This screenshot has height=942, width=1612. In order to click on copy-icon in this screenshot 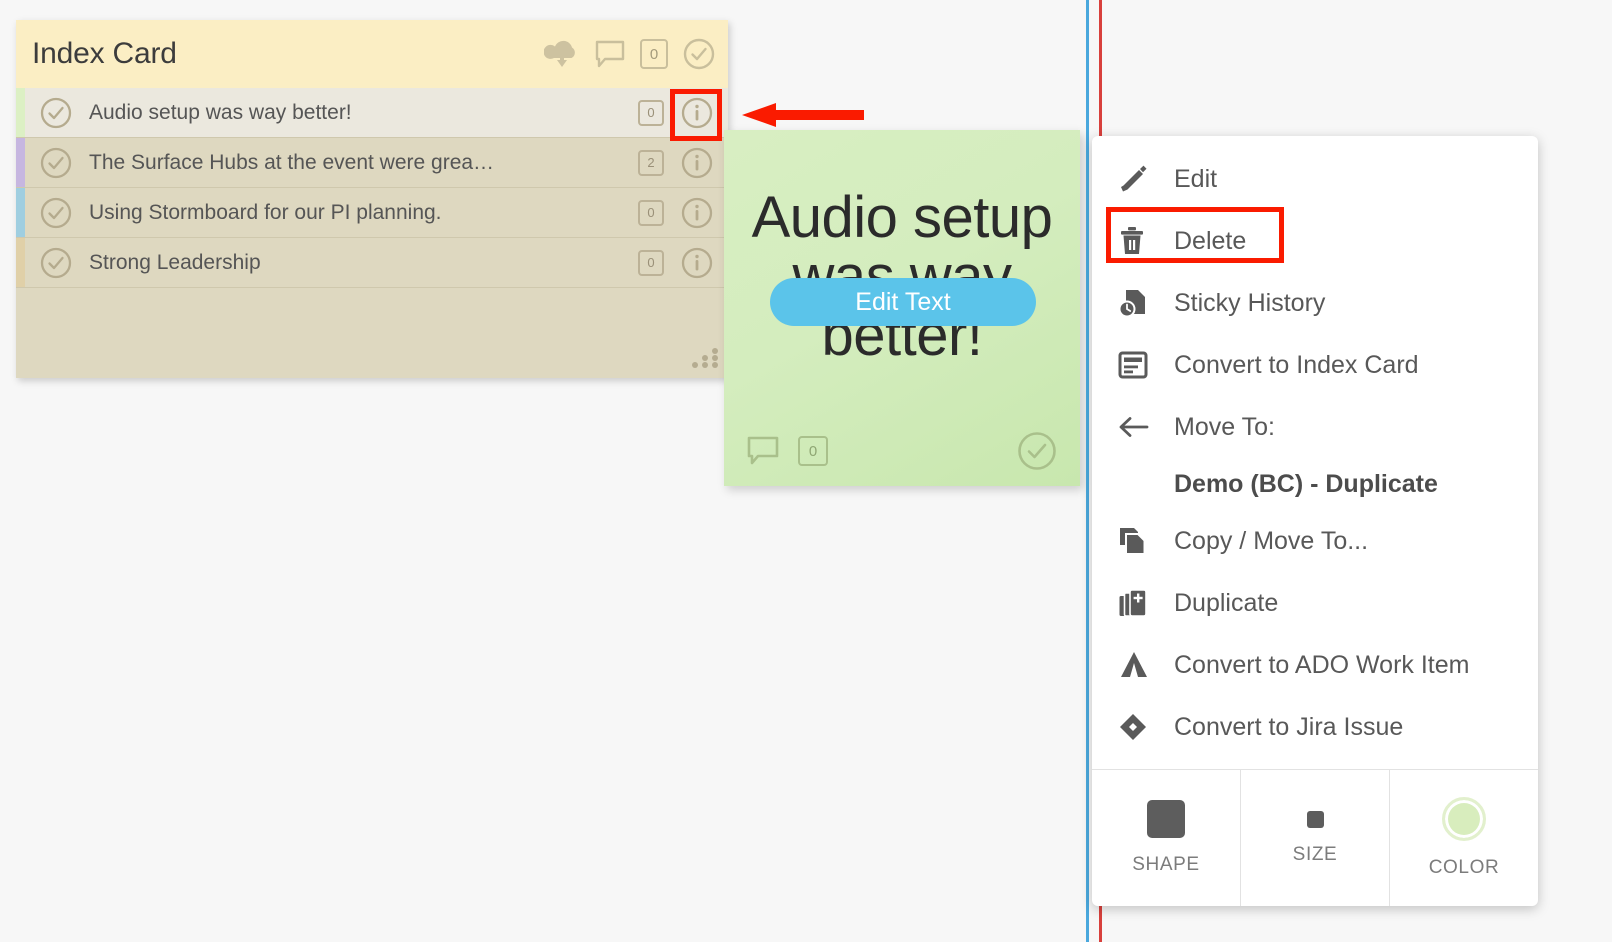, I will do `click(1139, 541)`.